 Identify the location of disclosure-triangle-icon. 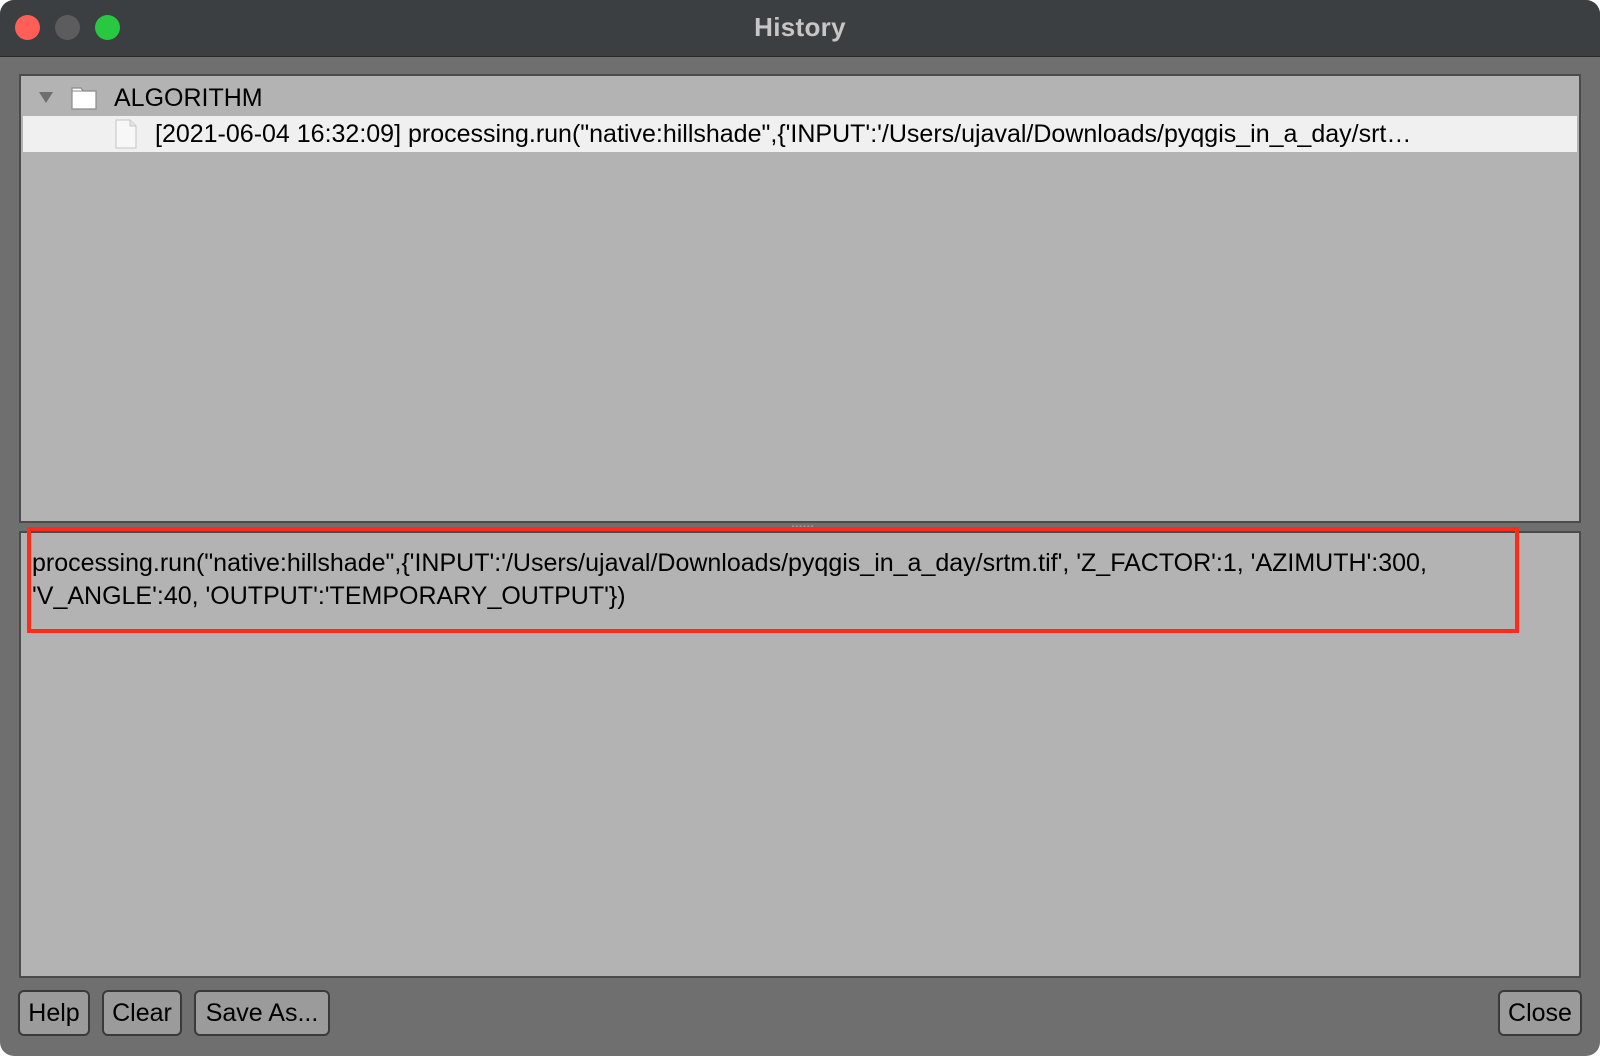
(46, 97).